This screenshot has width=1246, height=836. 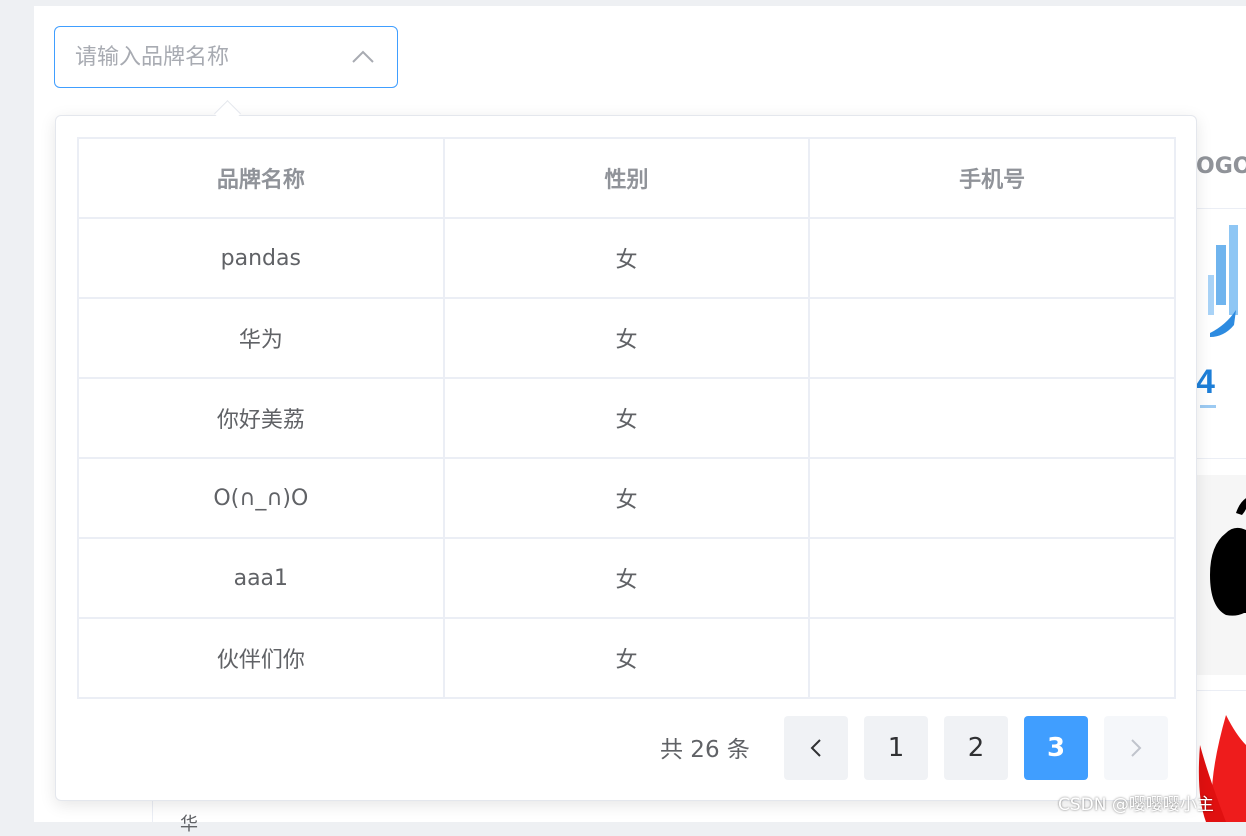 What do you see at coordinates (1205, 382) in the screenshot?
I see `svg-text: 4` at bounding box center [1205, 382].